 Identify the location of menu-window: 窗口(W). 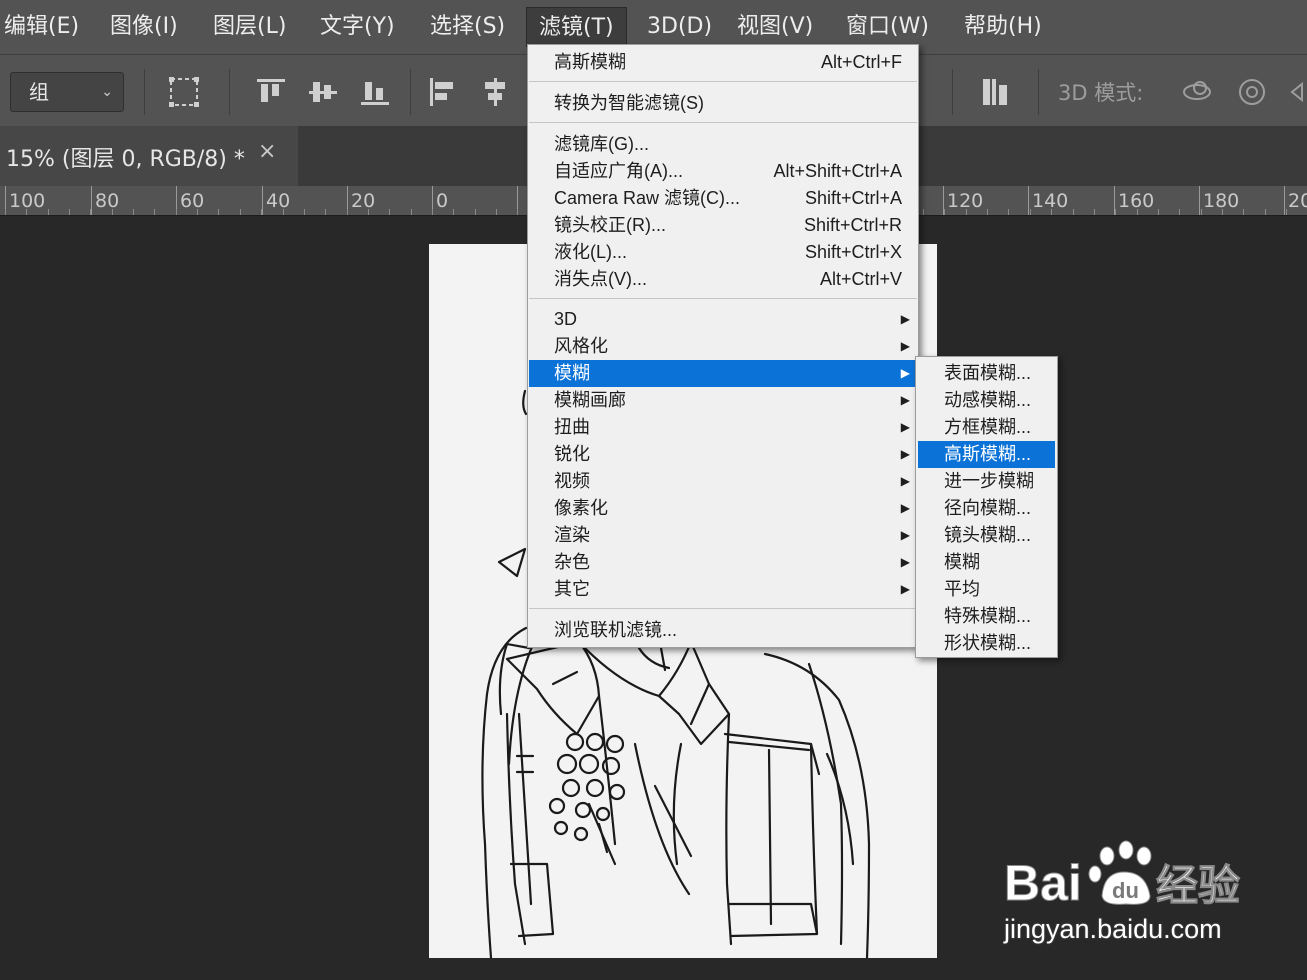
(887, 27).